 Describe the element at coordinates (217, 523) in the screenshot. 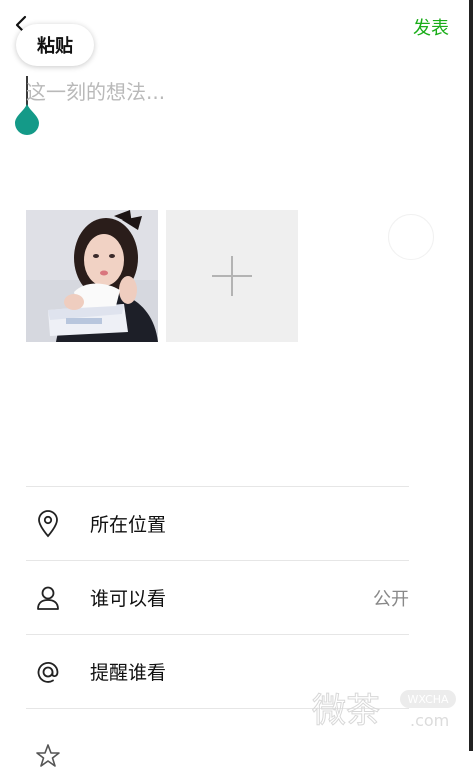

I see `location-row: 所在位置` at that location.